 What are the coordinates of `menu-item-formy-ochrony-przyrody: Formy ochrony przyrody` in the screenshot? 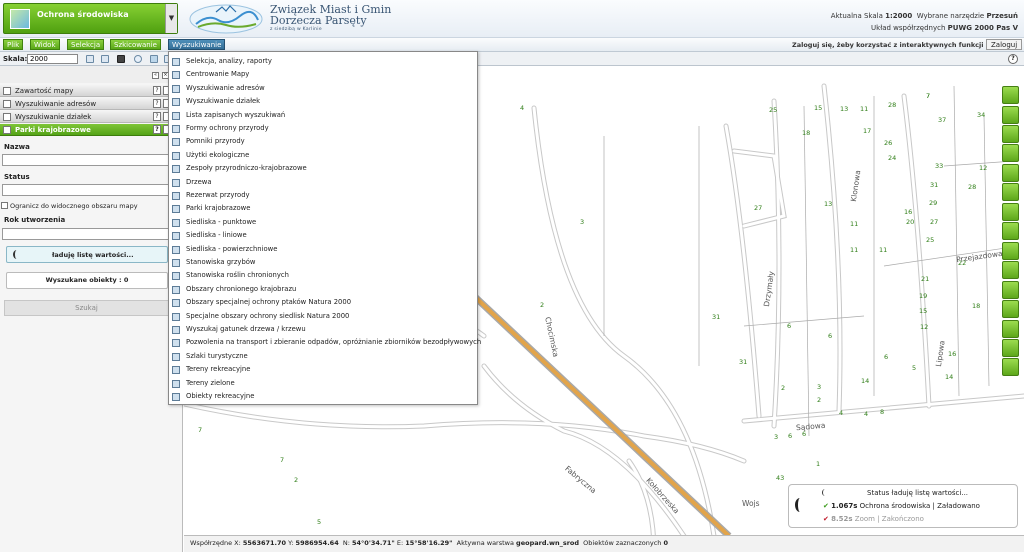 It's located at (323, 128).